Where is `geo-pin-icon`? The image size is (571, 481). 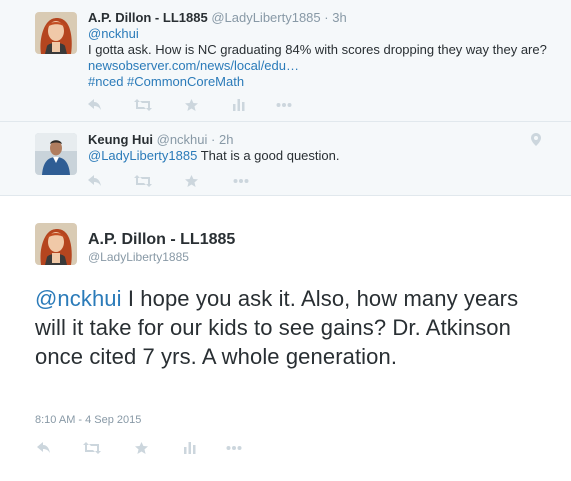 geo-pin-icon is located at coordinates (536, 142).